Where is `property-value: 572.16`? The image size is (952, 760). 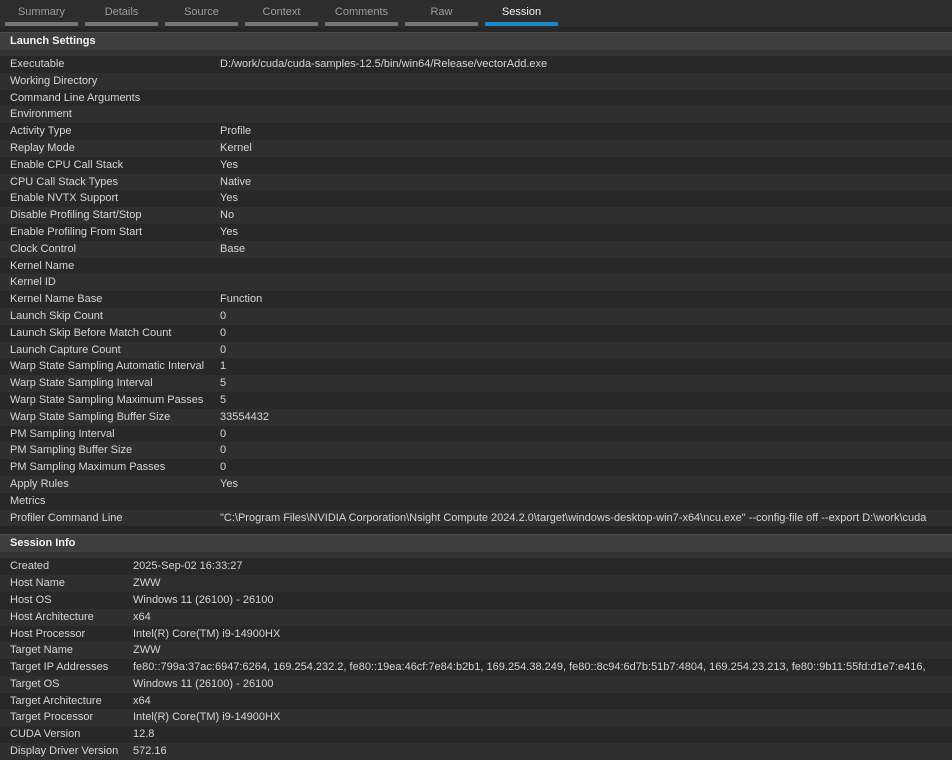 property-value: 572.16 is located at coordinates (150, 751).